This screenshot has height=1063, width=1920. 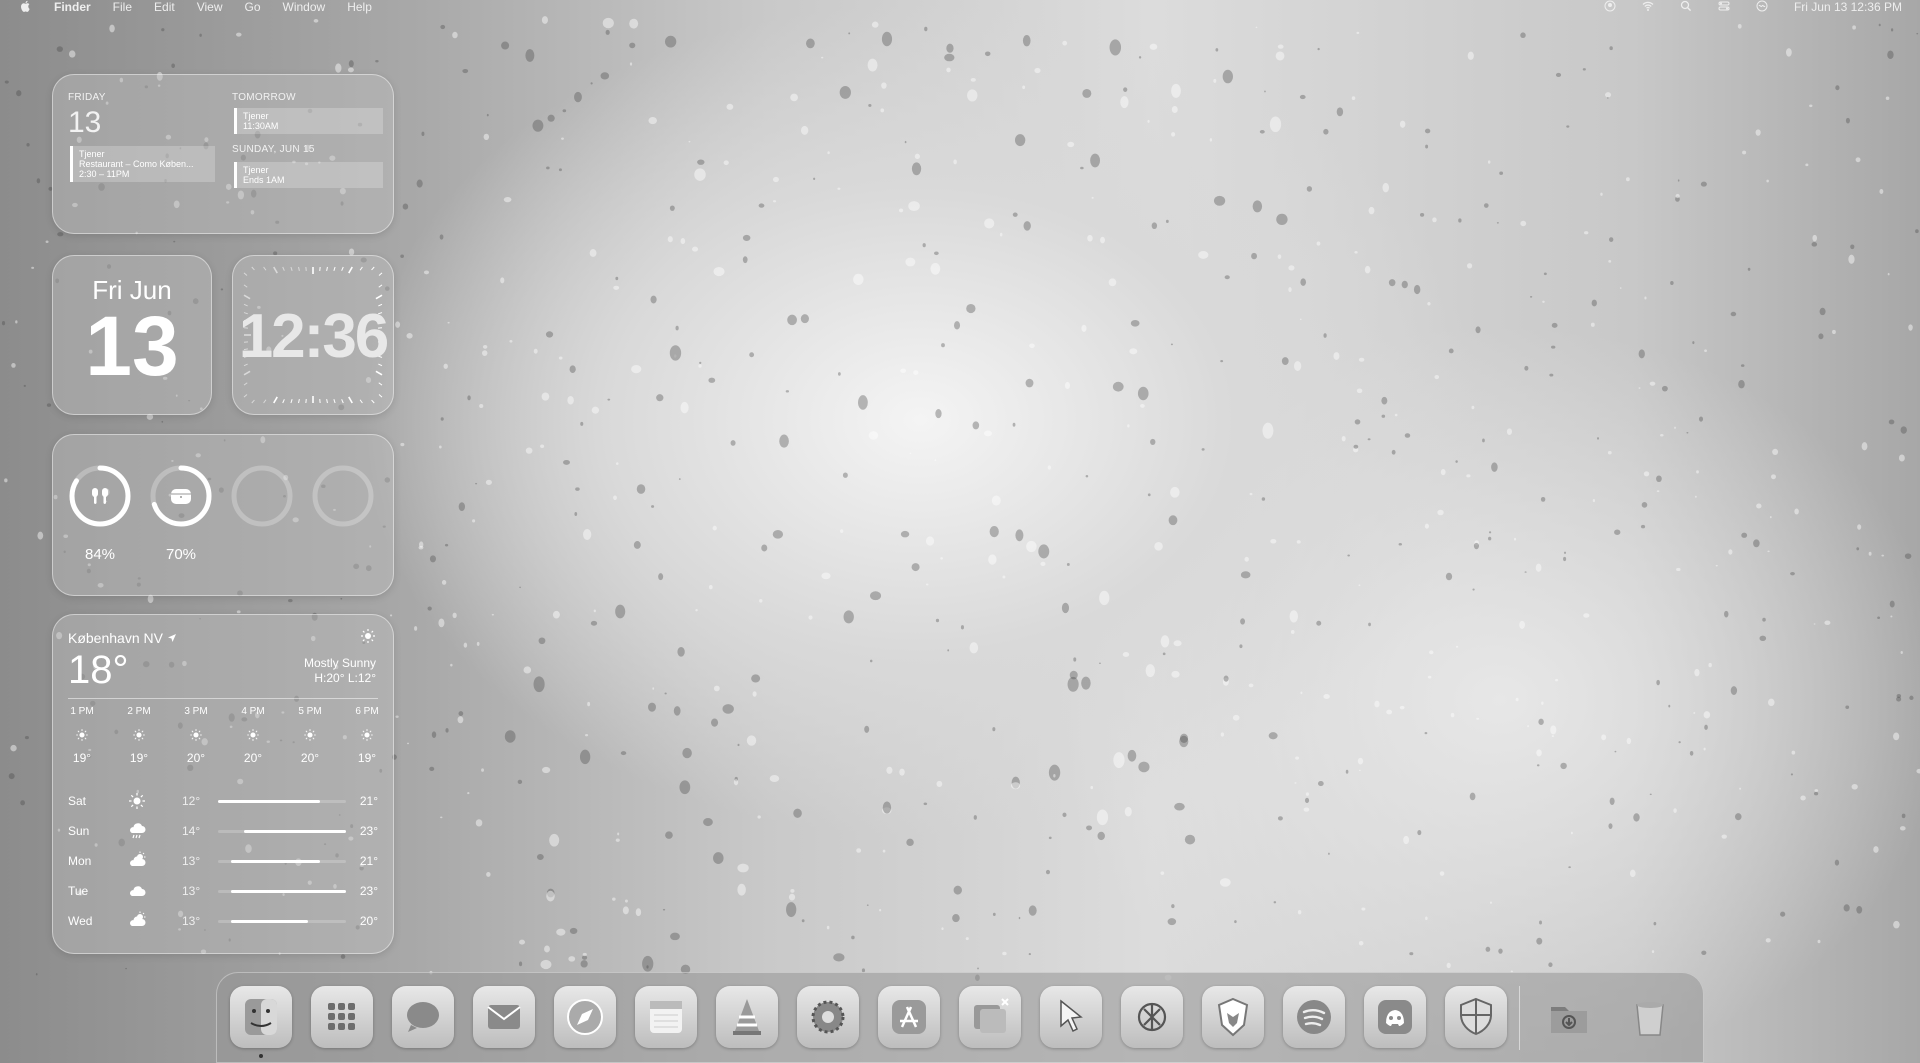 I want to click on finder-icon, so click(x=261, y=1017).